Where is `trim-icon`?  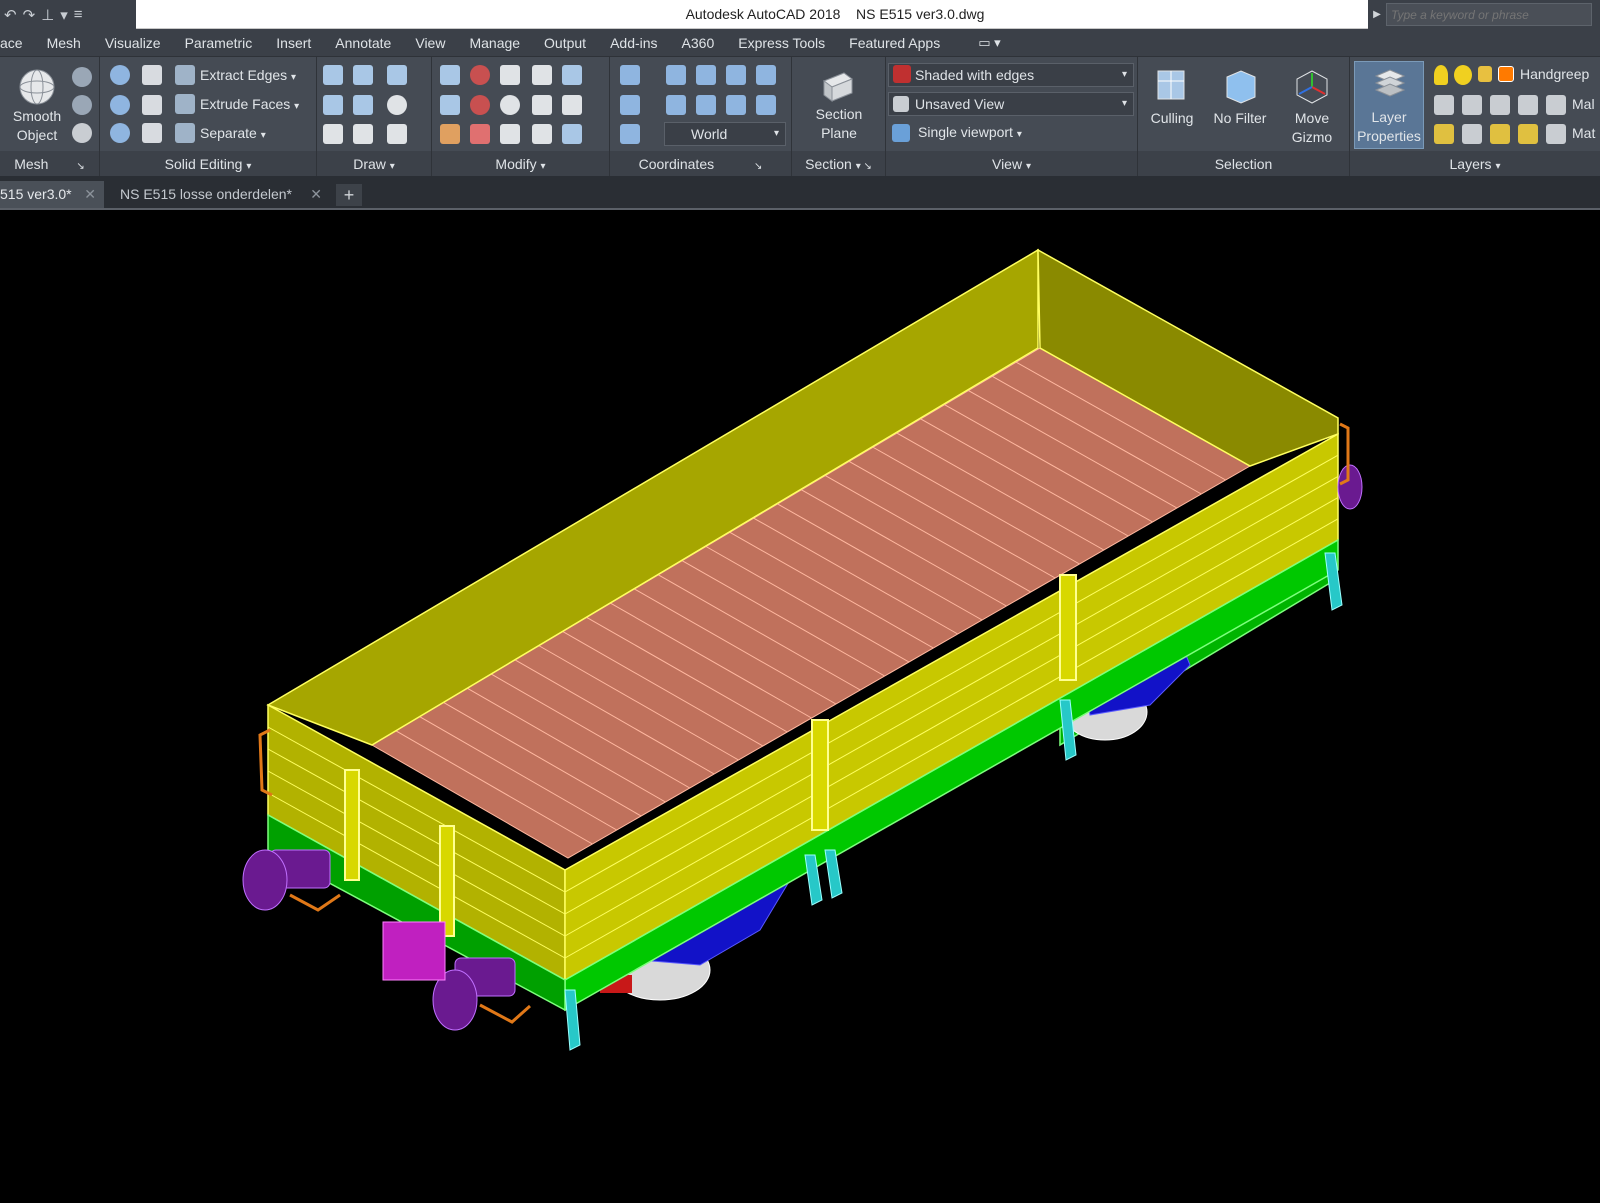
trim-icon is located at coordinates (450, 75).